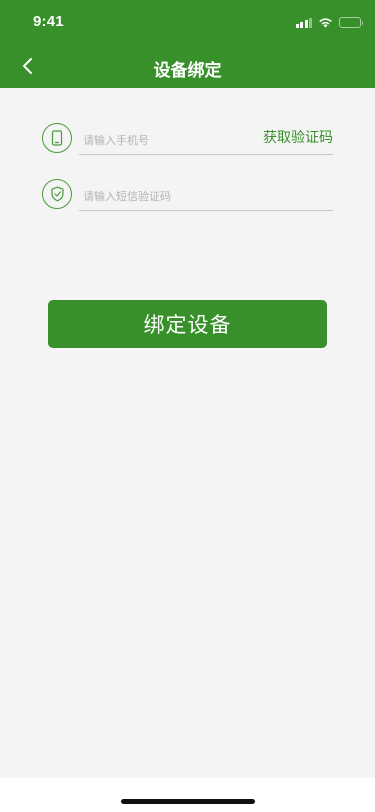 The width and height of the screenshot is (375, 812). Describe the element at coordinates (187, 795) in the screenshot. I see `bottom-safe-area` at that location.